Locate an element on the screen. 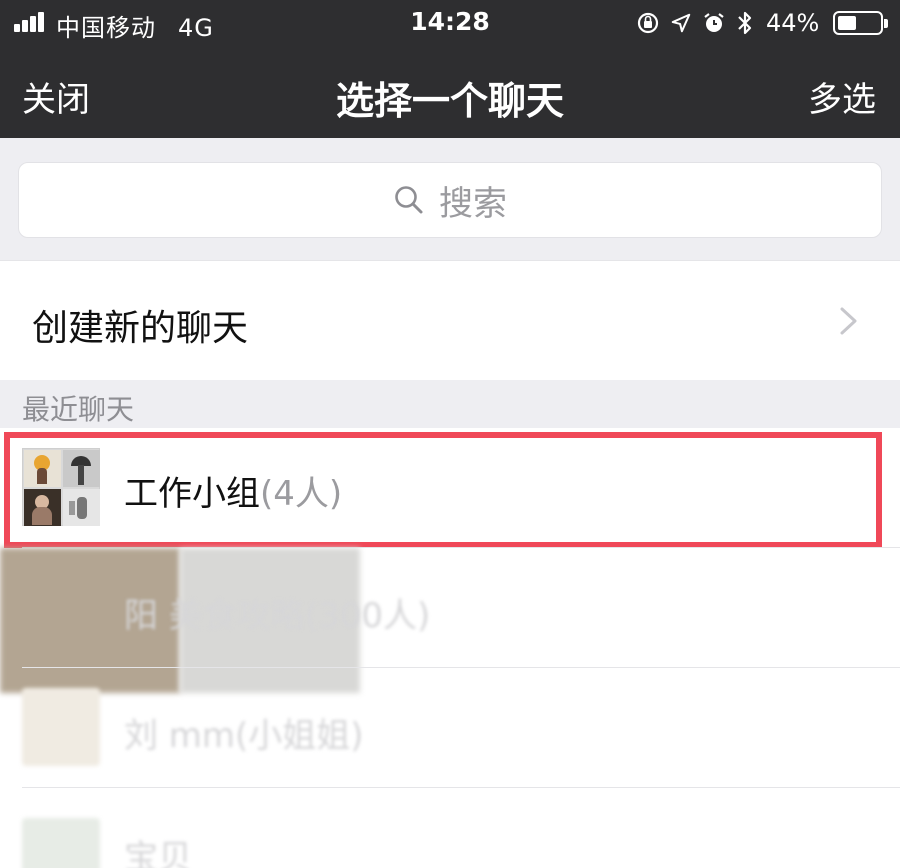 The width and height of the screenshot is (900, 868). location-arrow-icon is located at coordinates (681, 23).